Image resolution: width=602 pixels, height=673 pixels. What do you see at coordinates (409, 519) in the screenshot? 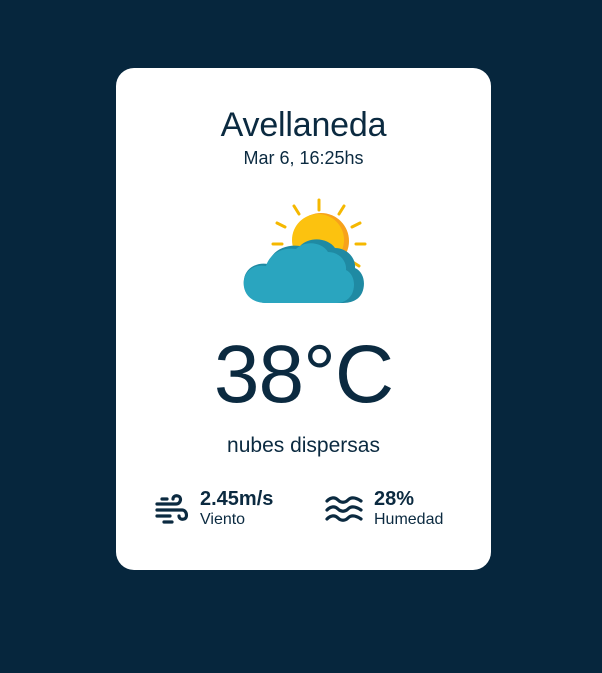
I see `humidity-label: Humedad` at bounding box center [409, 519].